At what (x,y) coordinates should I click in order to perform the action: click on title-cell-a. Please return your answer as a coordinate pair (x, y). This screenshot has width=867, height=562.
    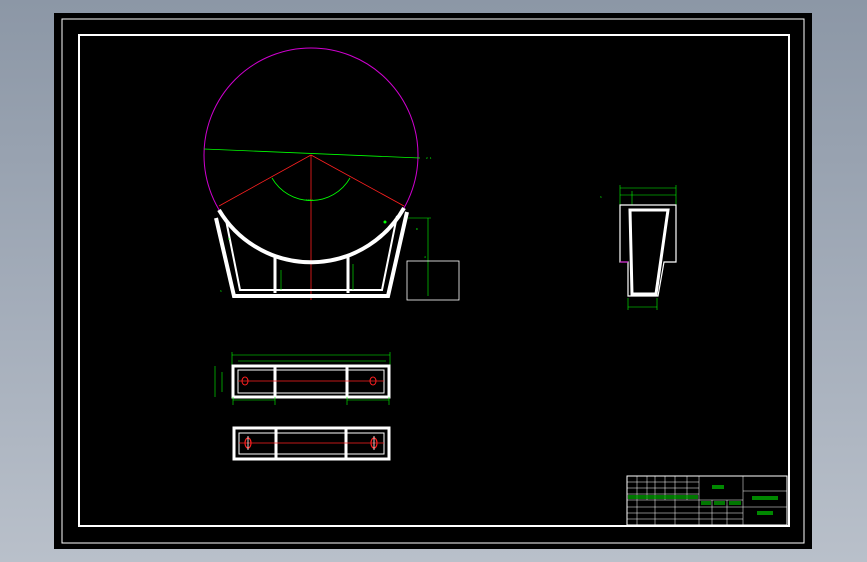
    Looking at the image, I should click on (706, 503).